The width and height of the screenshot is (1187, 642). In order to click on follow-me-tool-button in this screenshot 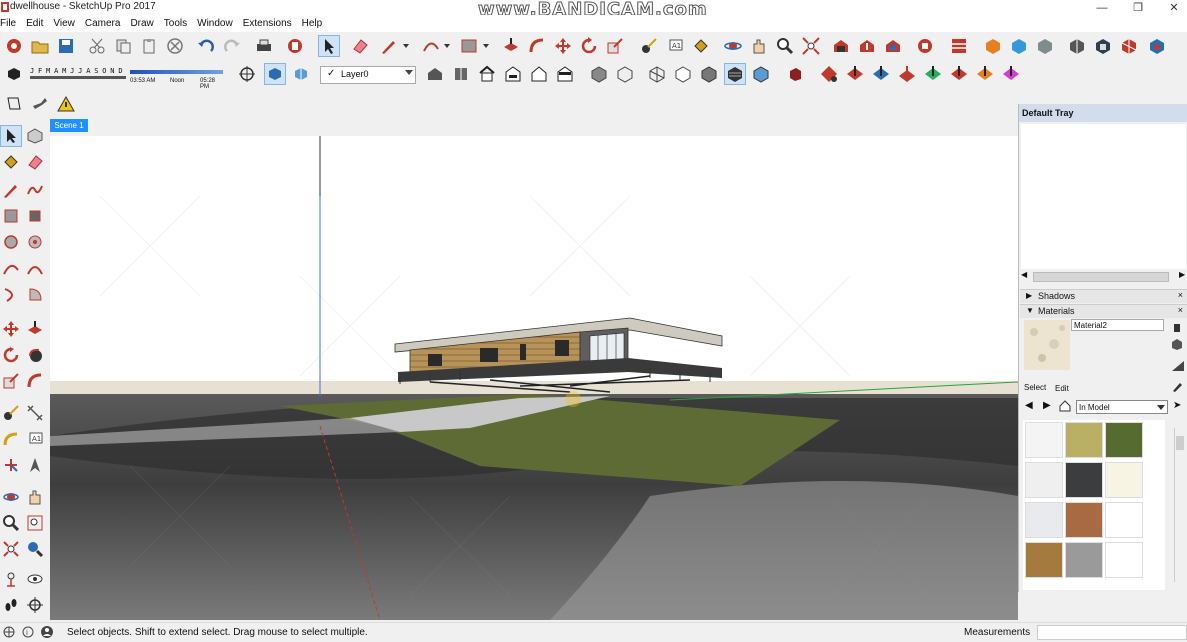, I will do `click(537, 46)`.